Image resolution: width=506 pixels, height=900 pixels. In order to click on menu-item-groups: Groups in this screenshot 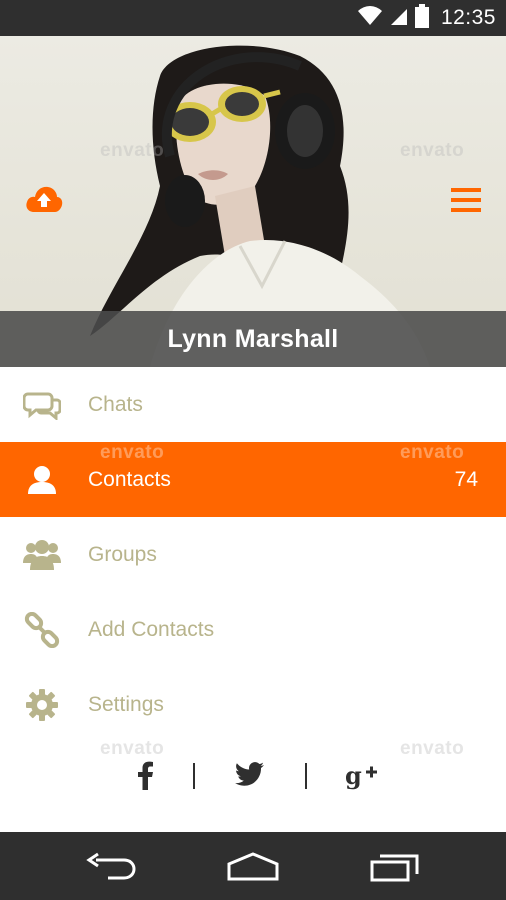, I will do `click(253, 554)`.